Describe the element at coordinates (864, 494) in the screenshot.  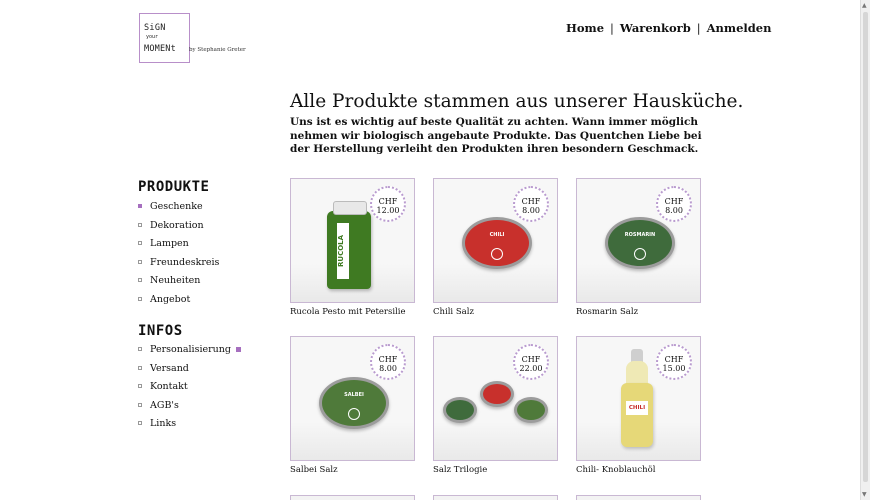
I see `scroll-down-icon: ▼` at that location.